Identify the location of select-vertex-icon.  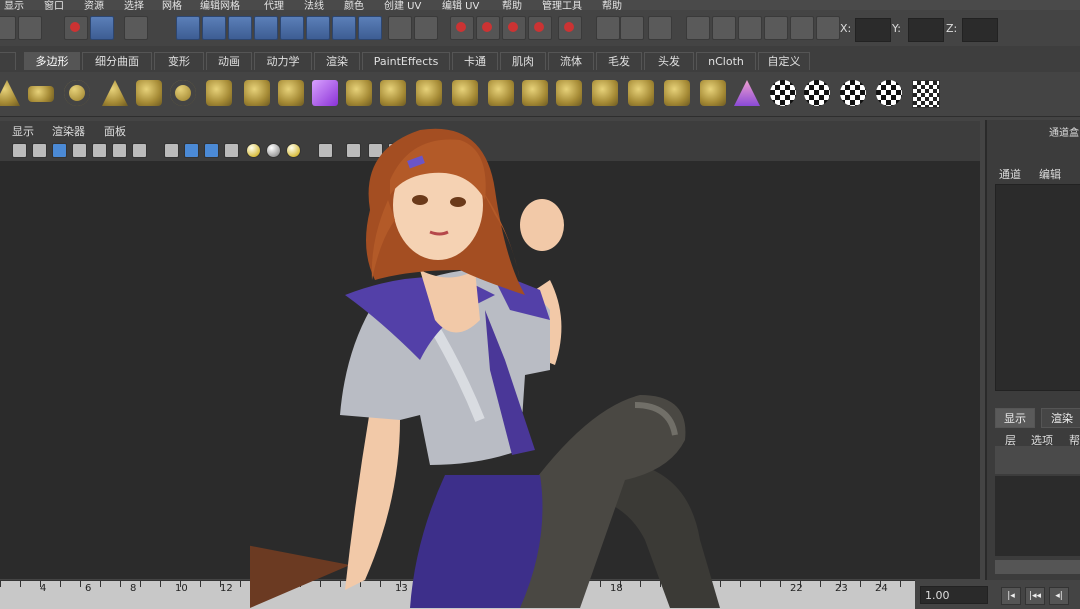
(214, 28).